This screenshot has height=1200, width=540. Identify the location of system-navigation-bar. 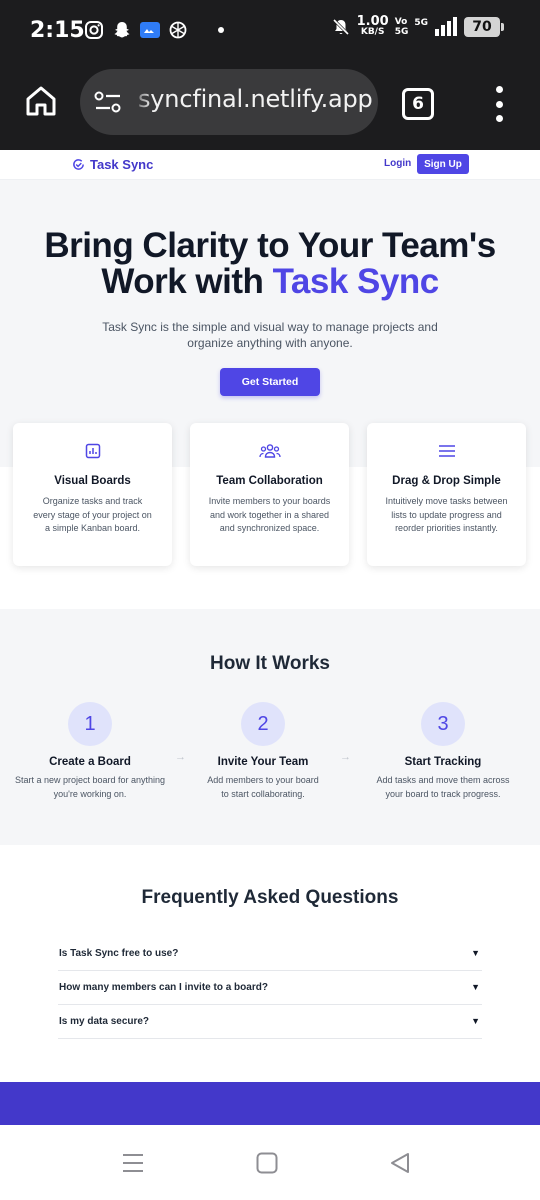
(270, 1162).